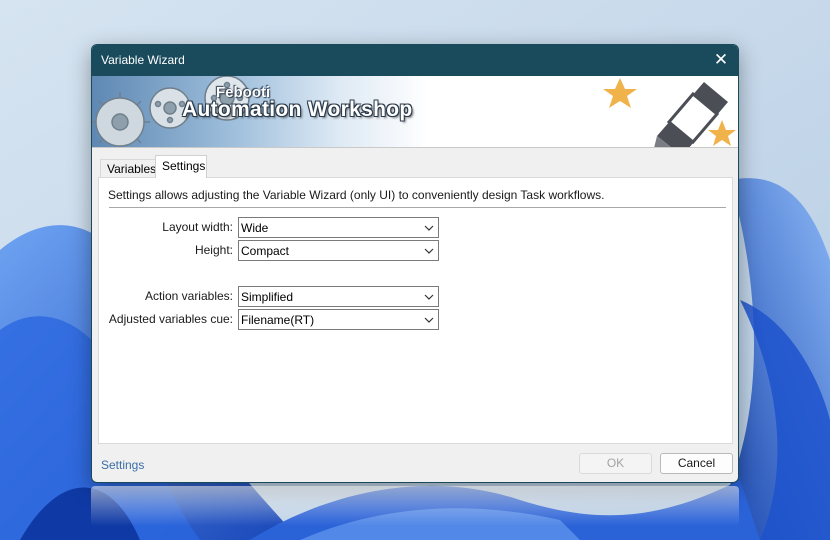  I want to click on height-row: Height: Compact, so click(279, 250).